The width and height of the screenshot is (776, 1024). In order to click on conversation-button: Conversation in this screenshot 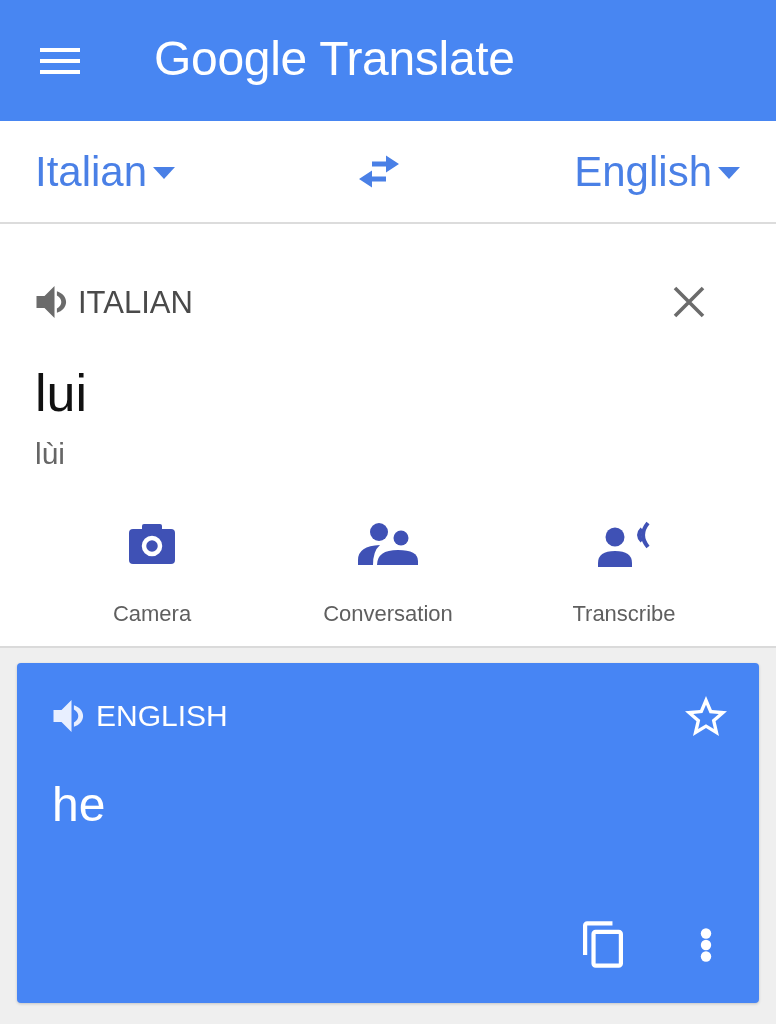, I will do `click(388, 574)`.